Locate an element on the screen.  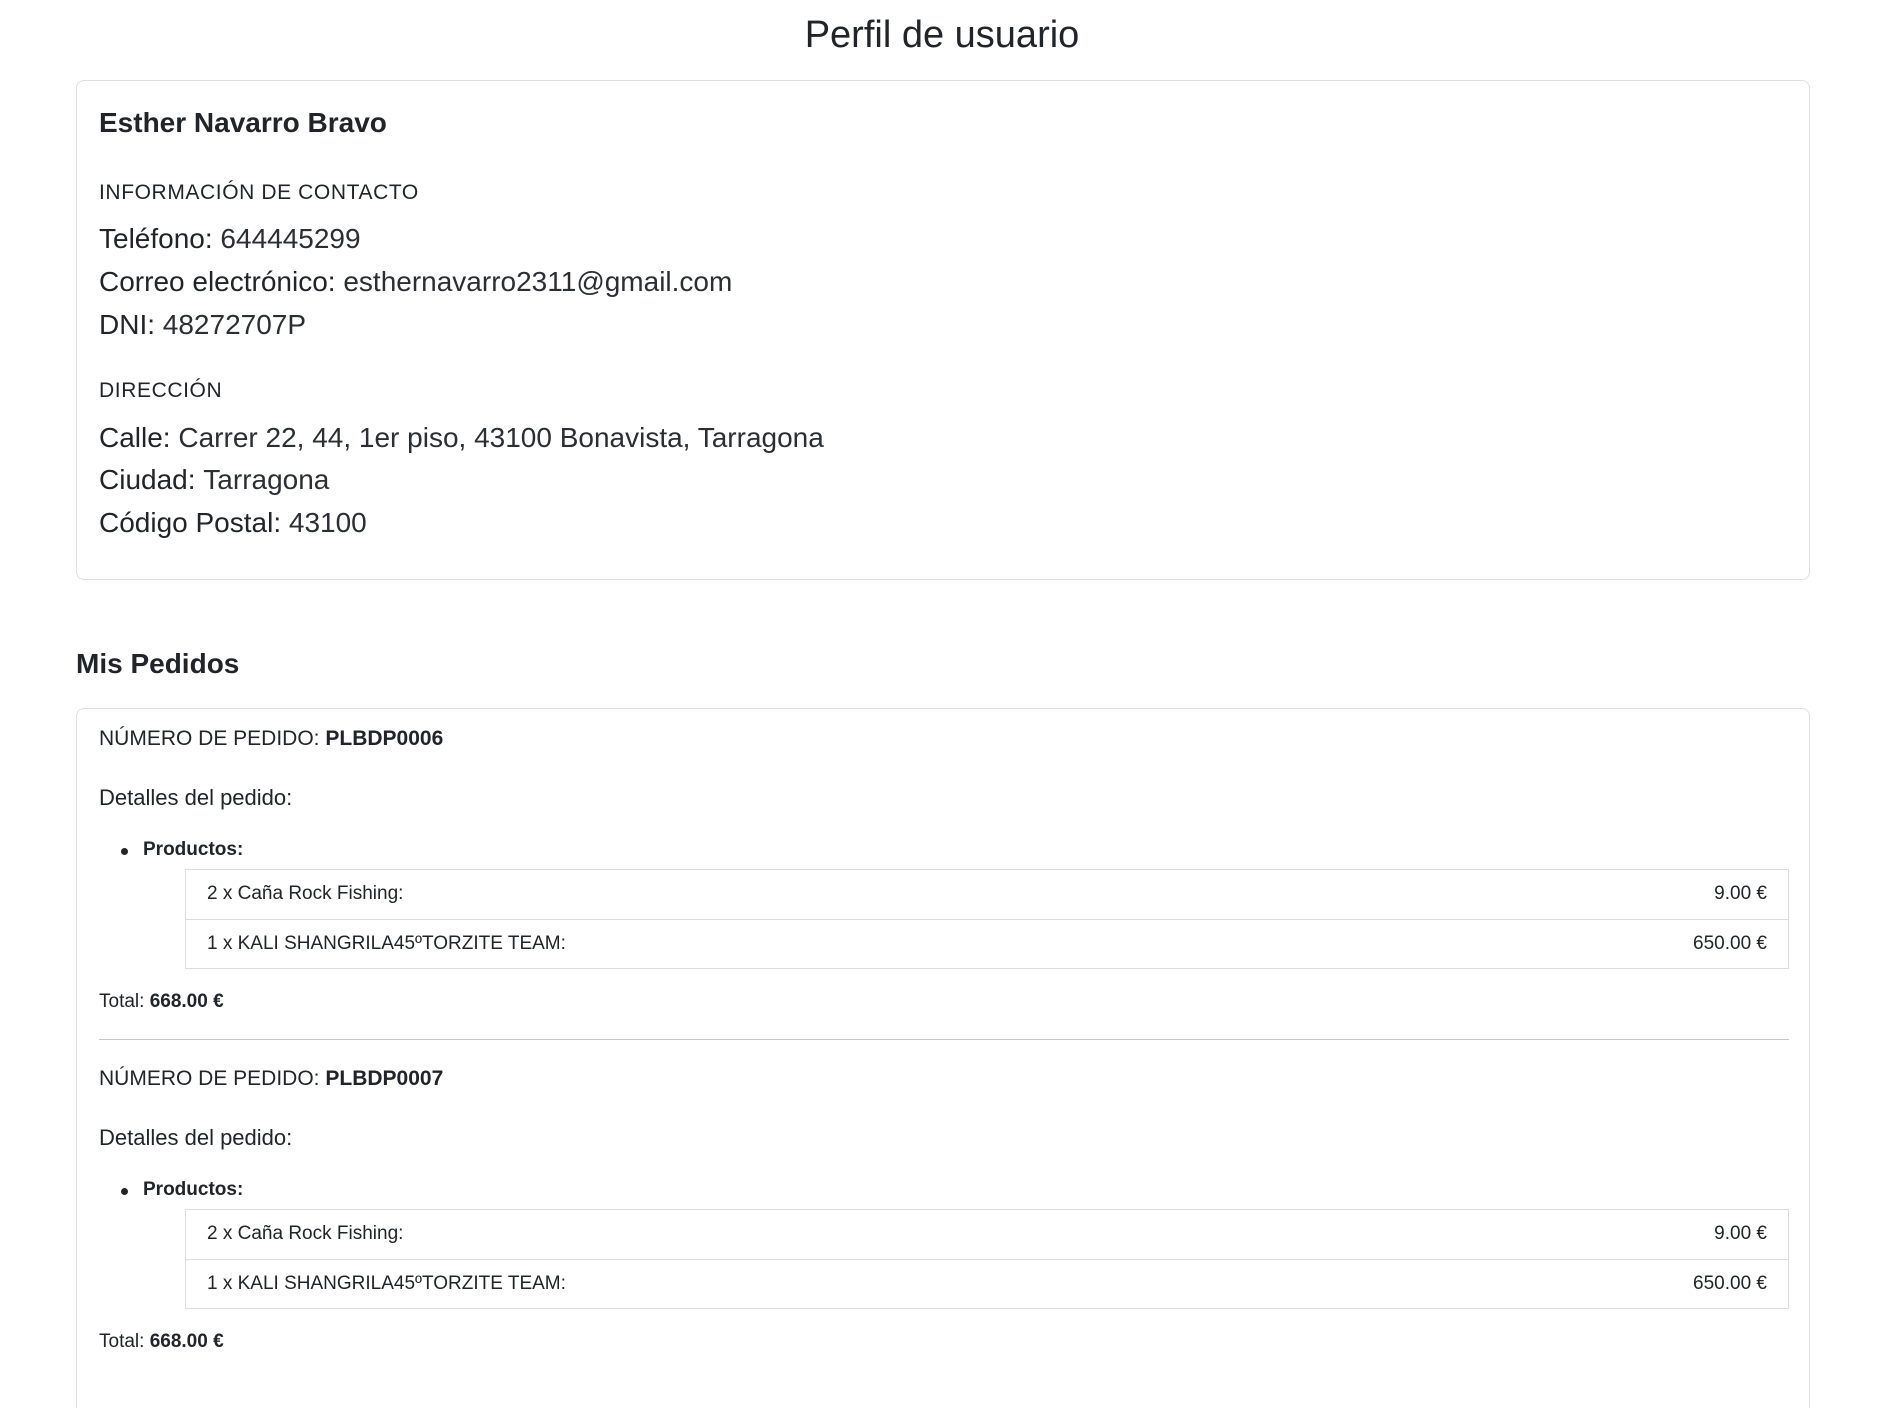
dni-label: DNI: is located at coordinates (127, 324).